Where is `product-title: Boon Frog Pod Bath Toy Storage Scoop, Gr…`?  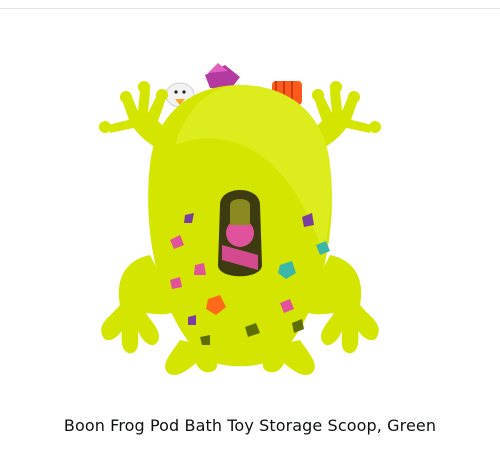 product-title: Boon Frog Pod Bath Toy Storage Scoop, Gr… is located at coordinates (250, 425).